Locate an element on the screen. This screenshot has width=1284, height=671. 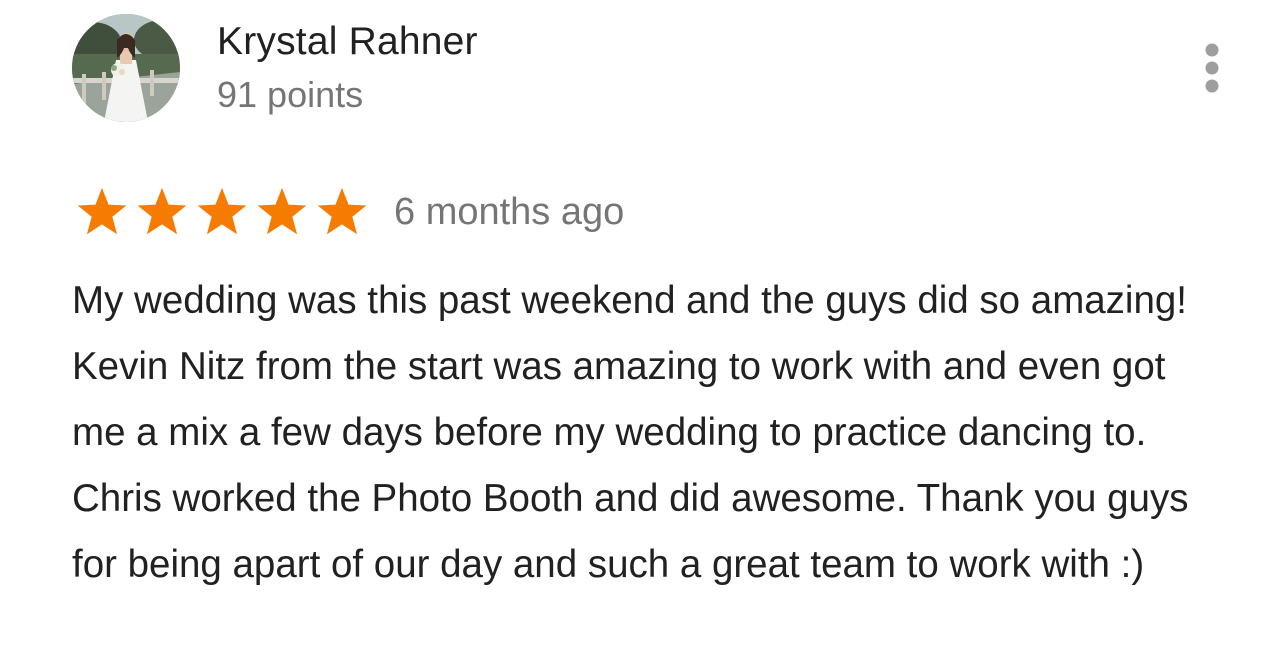
review-date: 6 months ago is located at coordinates (509, 212).